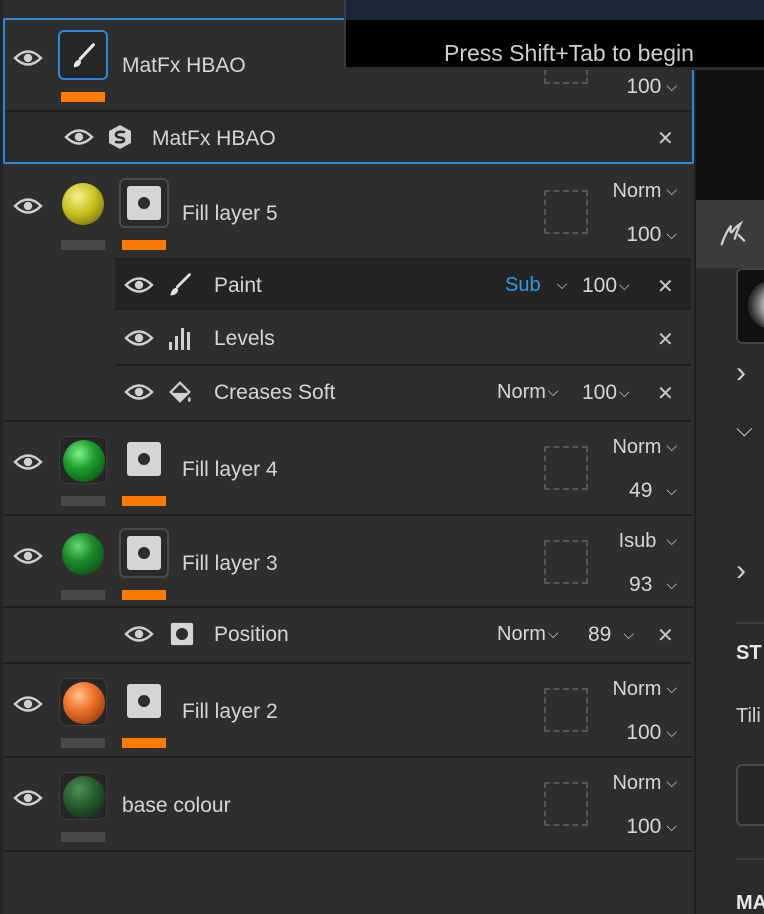 The image size is (764, 914). I want to click on brush-preview, so click(750, 306).